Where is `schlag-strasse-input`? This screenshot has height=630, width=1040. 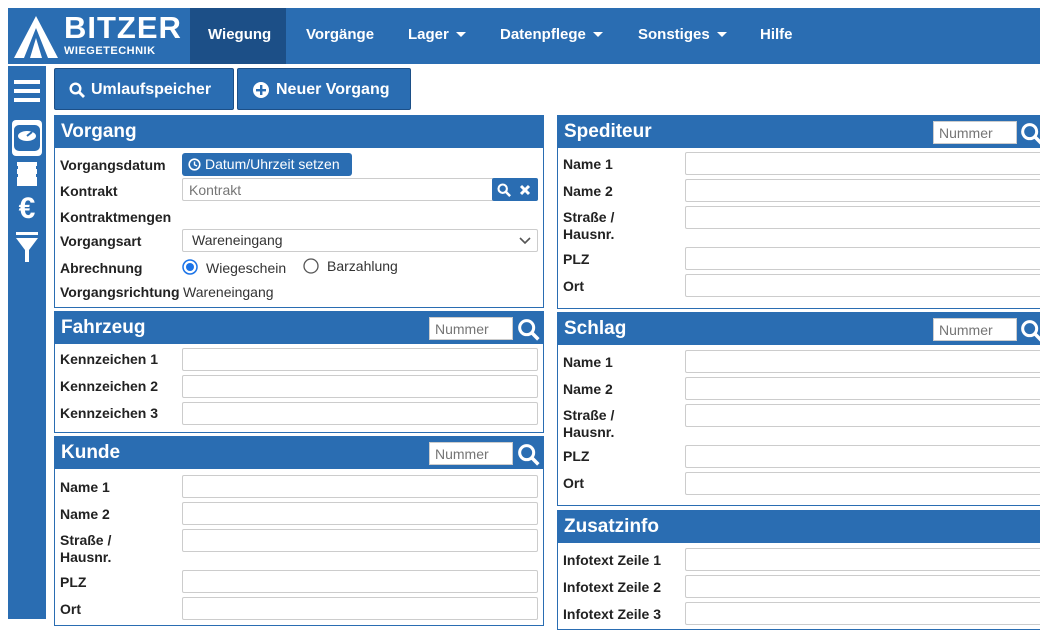
schlag-strasse-input is located at coordinates (862, 415).